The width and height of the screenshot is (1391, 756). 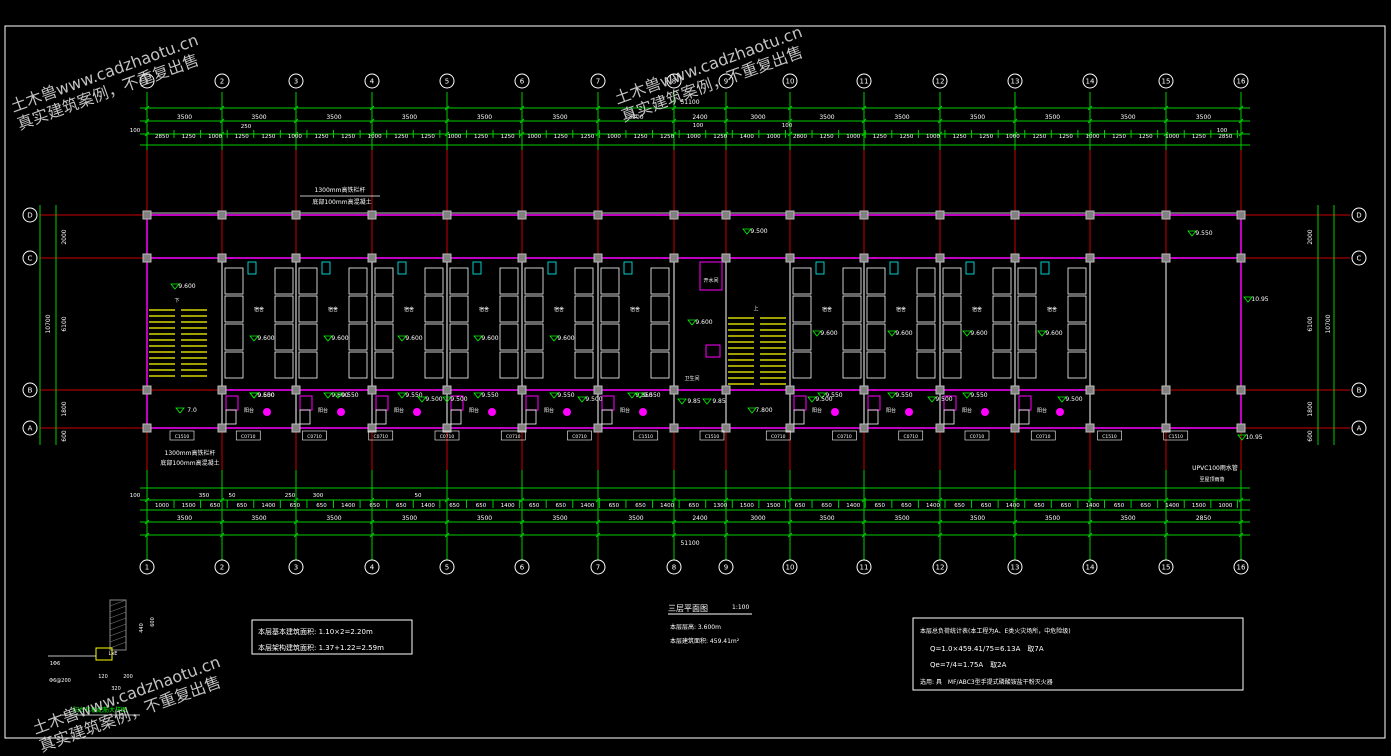 What do you see at coordinates (940, 82) in the screenshot?
I see `axis-number: 12` at bounding box center [940, 82].